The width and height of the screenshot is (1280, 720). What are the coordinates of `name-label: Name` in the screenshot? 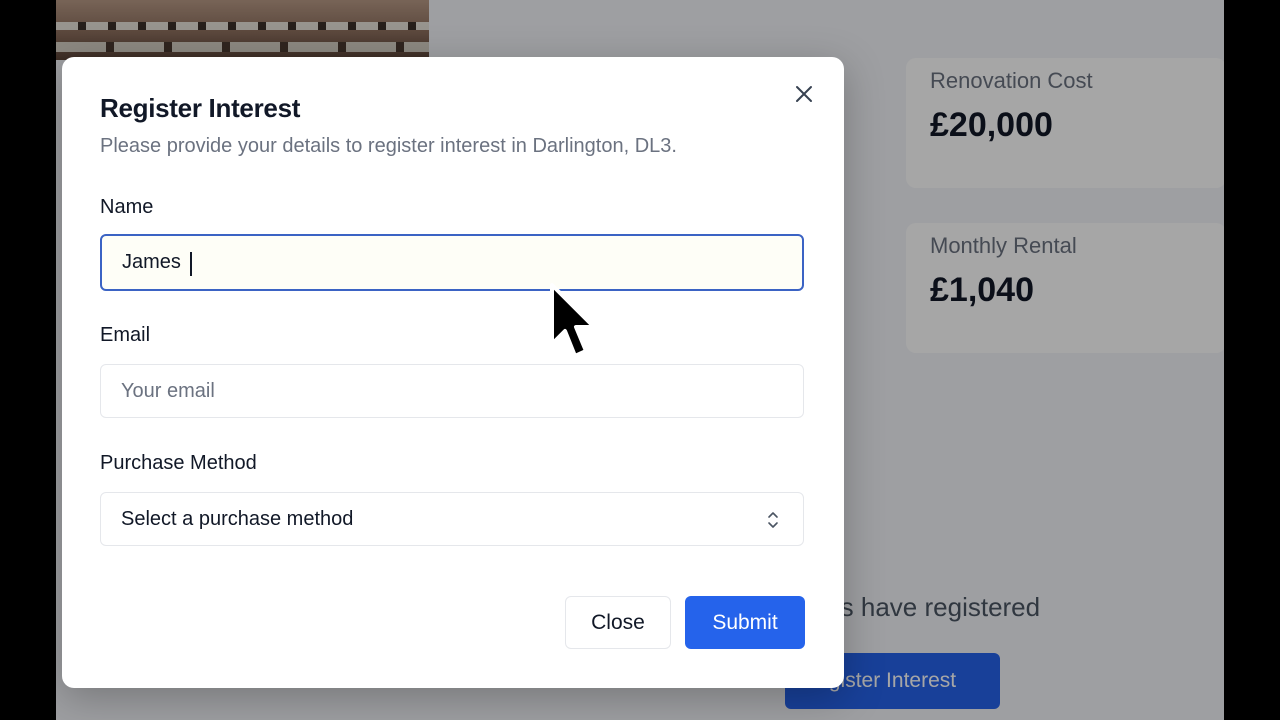 It's located at (127, 207).